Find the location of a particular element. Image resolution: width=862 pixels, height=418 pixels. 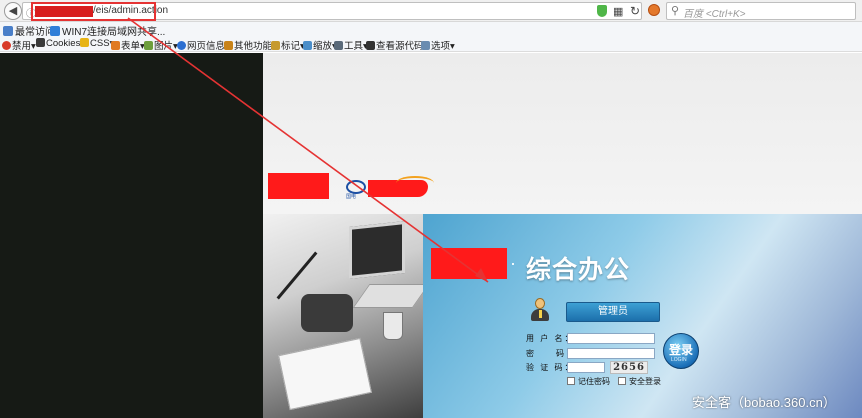

paper-shape is located at coordinates (325, 374).